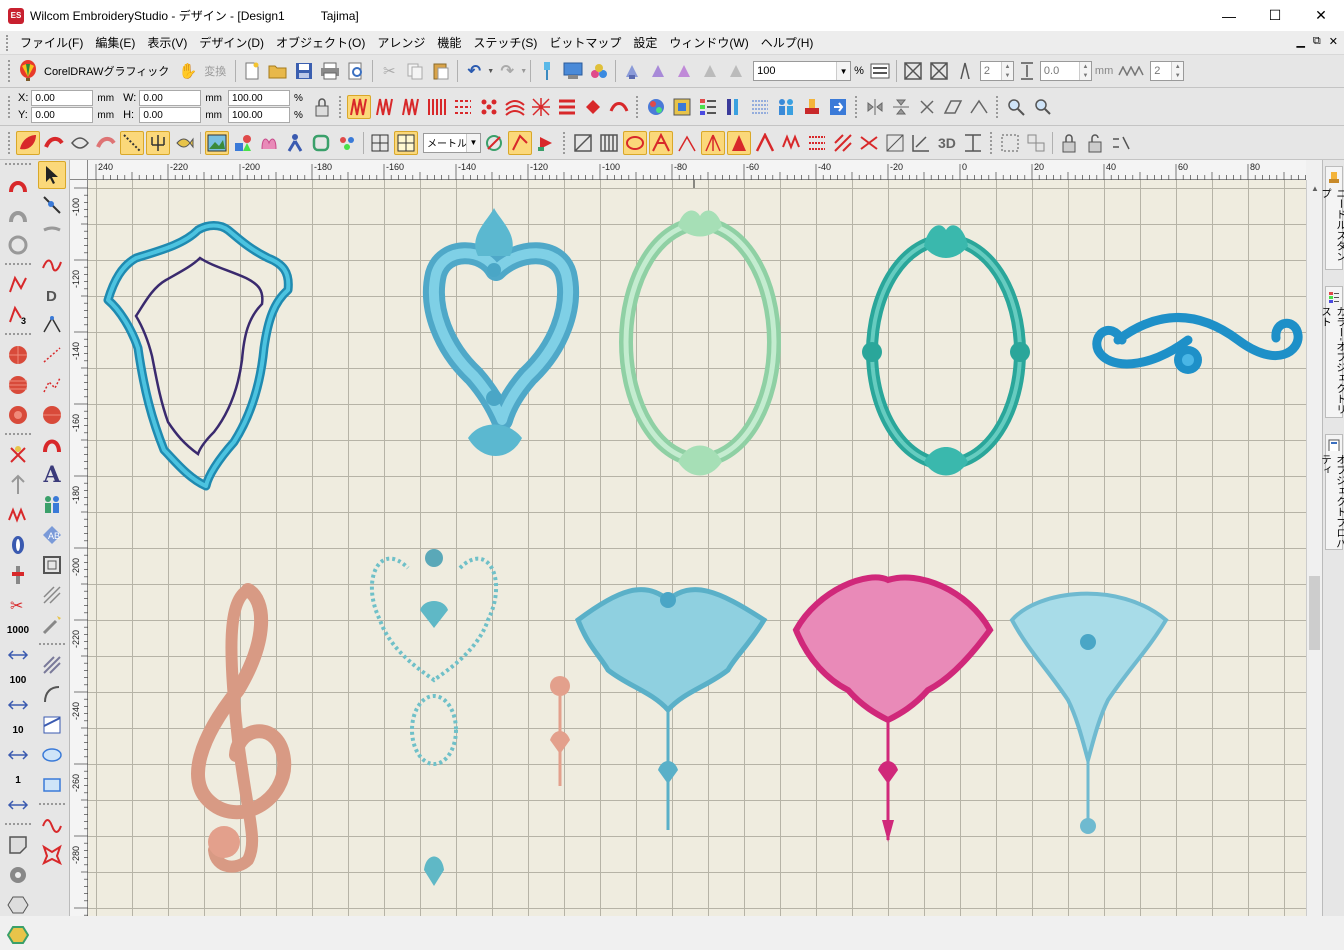 The width and height of the screenshot is (1344, 950). What do you see at coordinates (115, 42) in the screenshot?
I see `menu-edit: 編集(E)` at bounding box center [115, 42].